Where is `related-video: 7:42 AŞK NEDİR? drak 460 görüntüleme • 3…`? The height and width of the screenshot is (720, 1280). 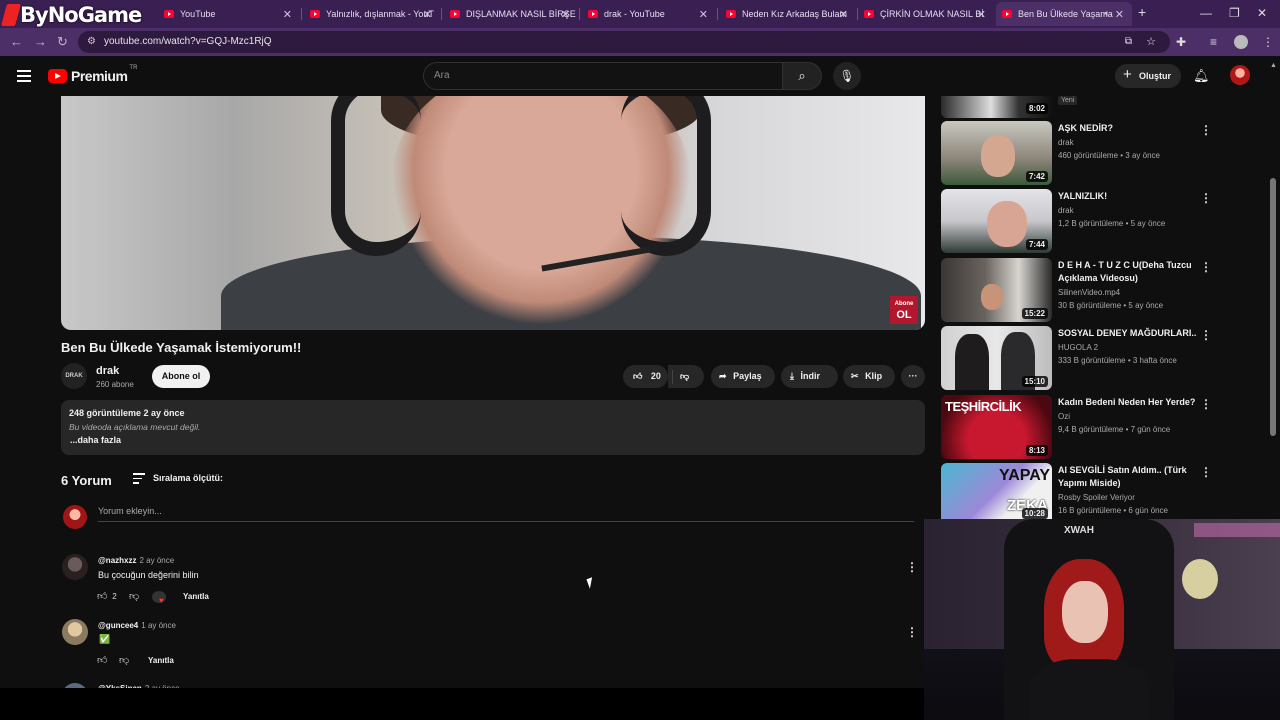 related-video: 7:42 AŞK NEDİR? drak 460 görüntüleme • 3… is located at coordinates (1076, 153).